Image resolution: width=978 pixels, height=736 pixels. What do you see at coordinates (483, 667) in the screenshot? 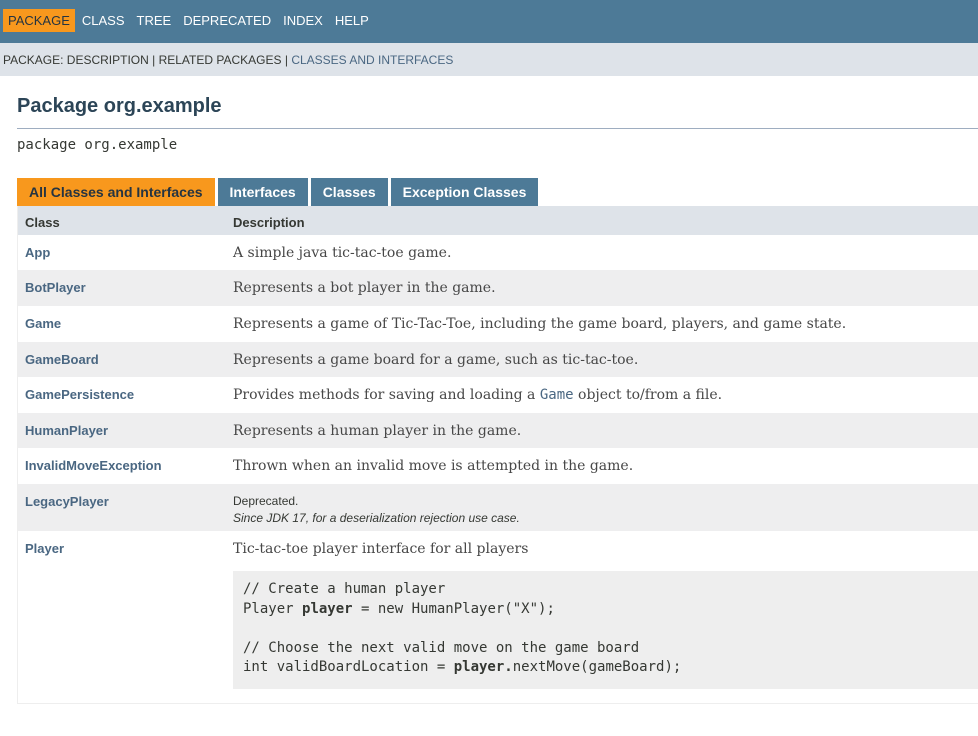
I see `code-token-bold: player.` at bounding box center [483, 667].